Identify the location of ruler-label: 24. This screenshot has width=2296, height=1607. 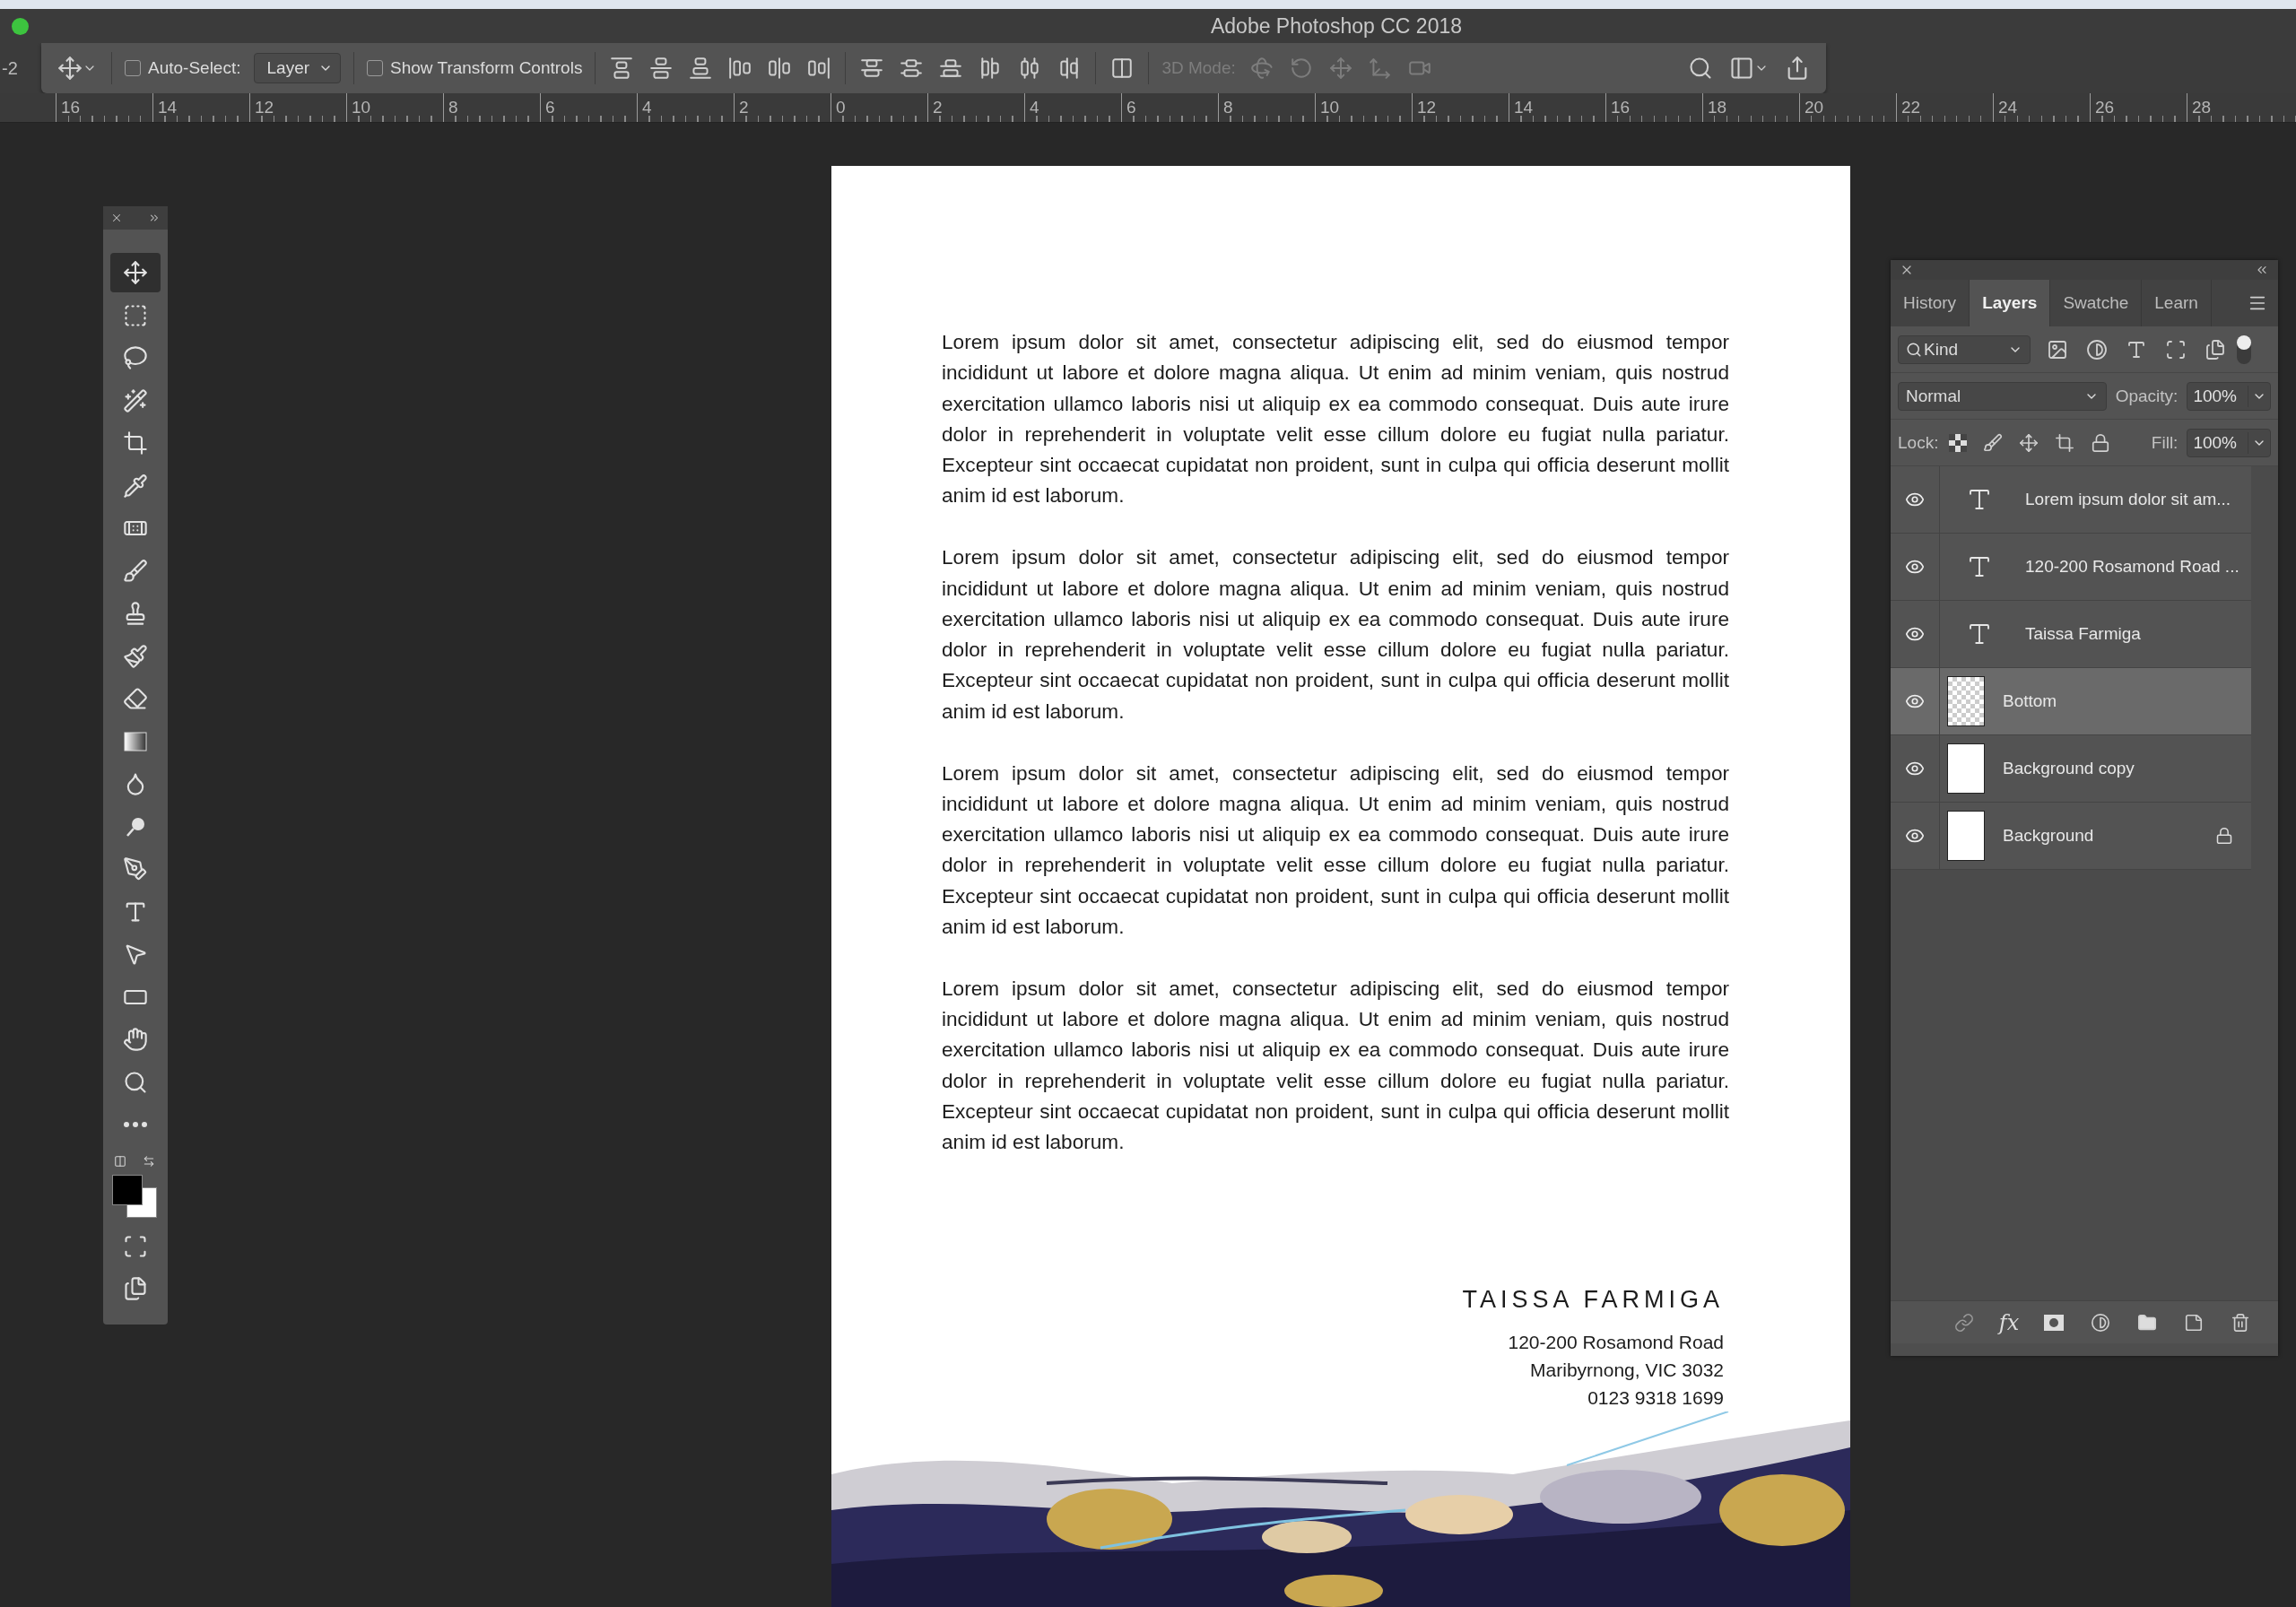
(2007, 106).